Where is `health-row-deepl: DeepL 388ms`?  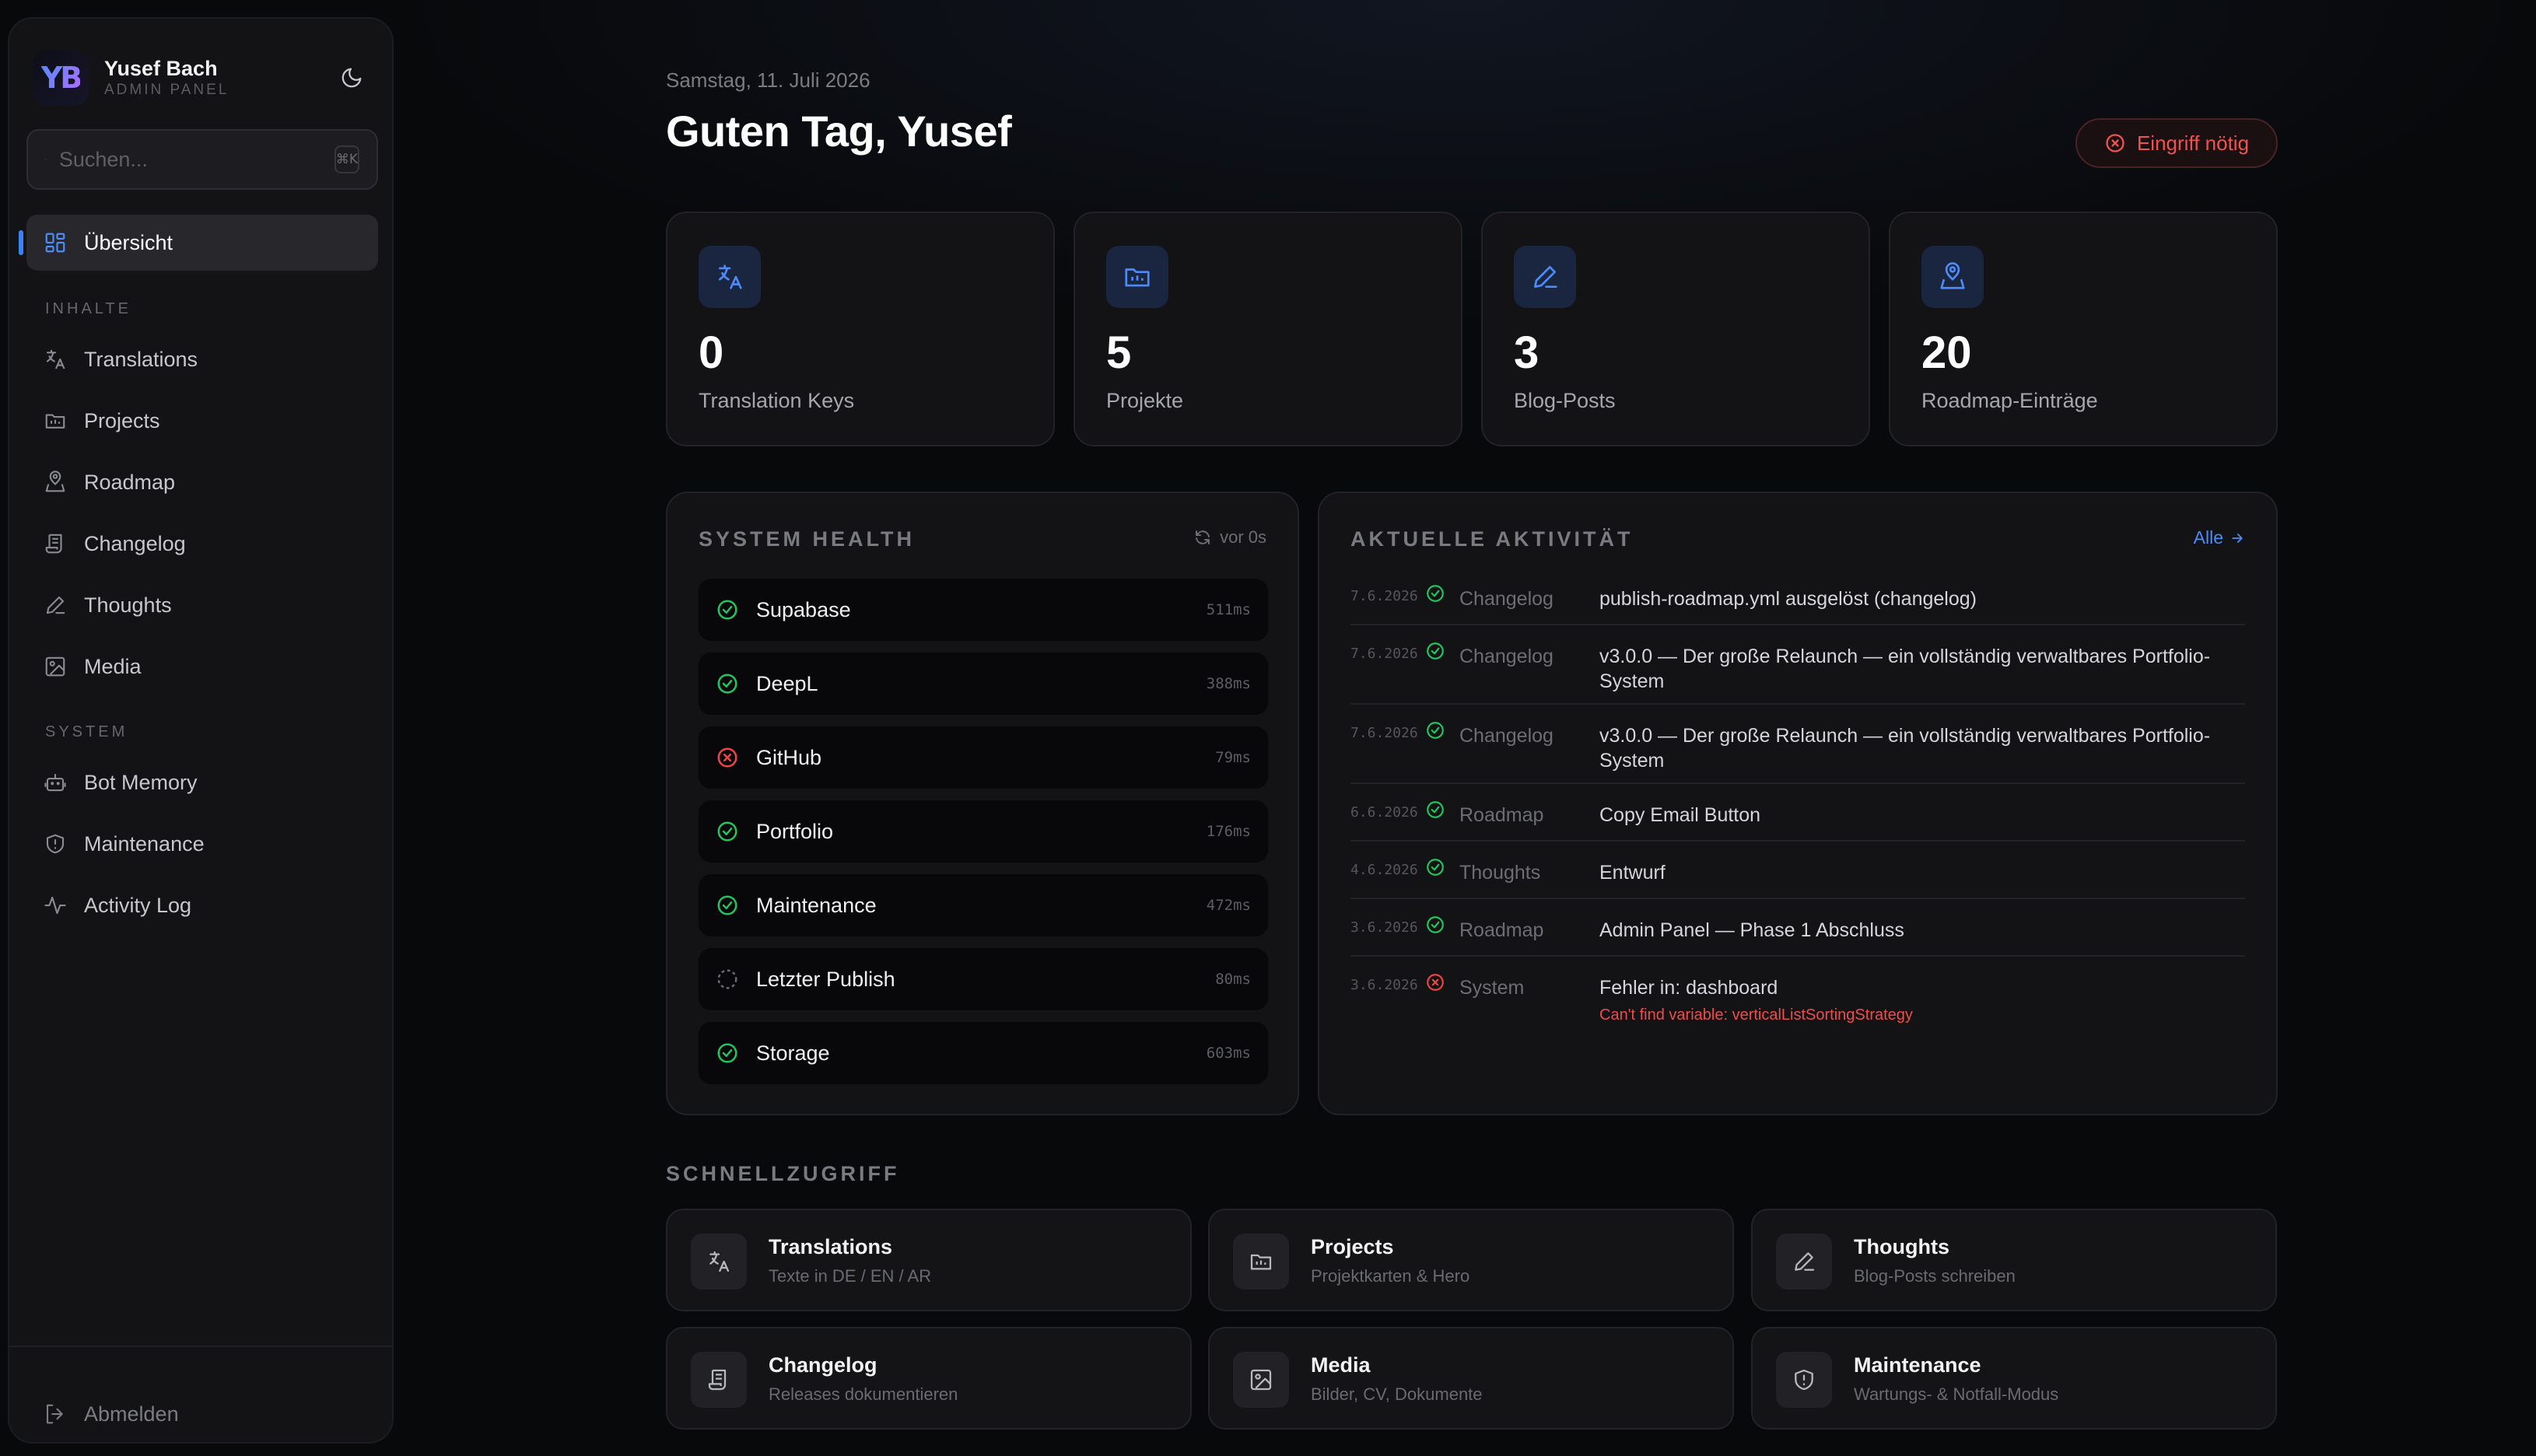
health-row-deepl: DeepL 388ms is located at coordinates (983, 684).